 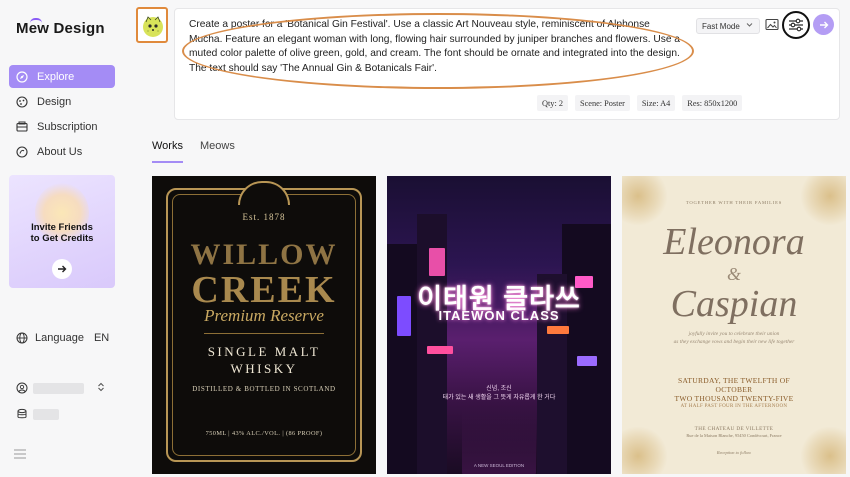 What do you see at coordinates (264, 217) in the screenshot?
I see `label-established: Est. 1878` at bounding box center [264, 217].